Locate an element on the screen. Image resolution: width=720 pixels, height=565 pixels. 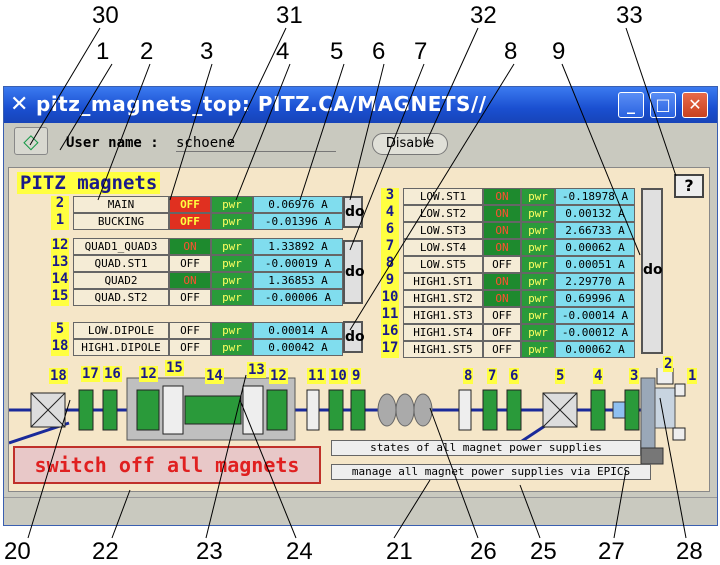
panel-title: PITZ magnets is located at coordinates (89, 183).